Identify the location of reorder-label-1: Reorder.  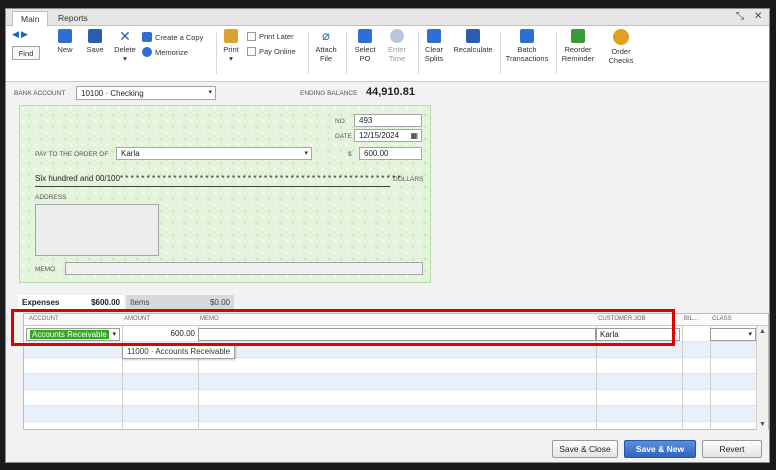
(578, 49).